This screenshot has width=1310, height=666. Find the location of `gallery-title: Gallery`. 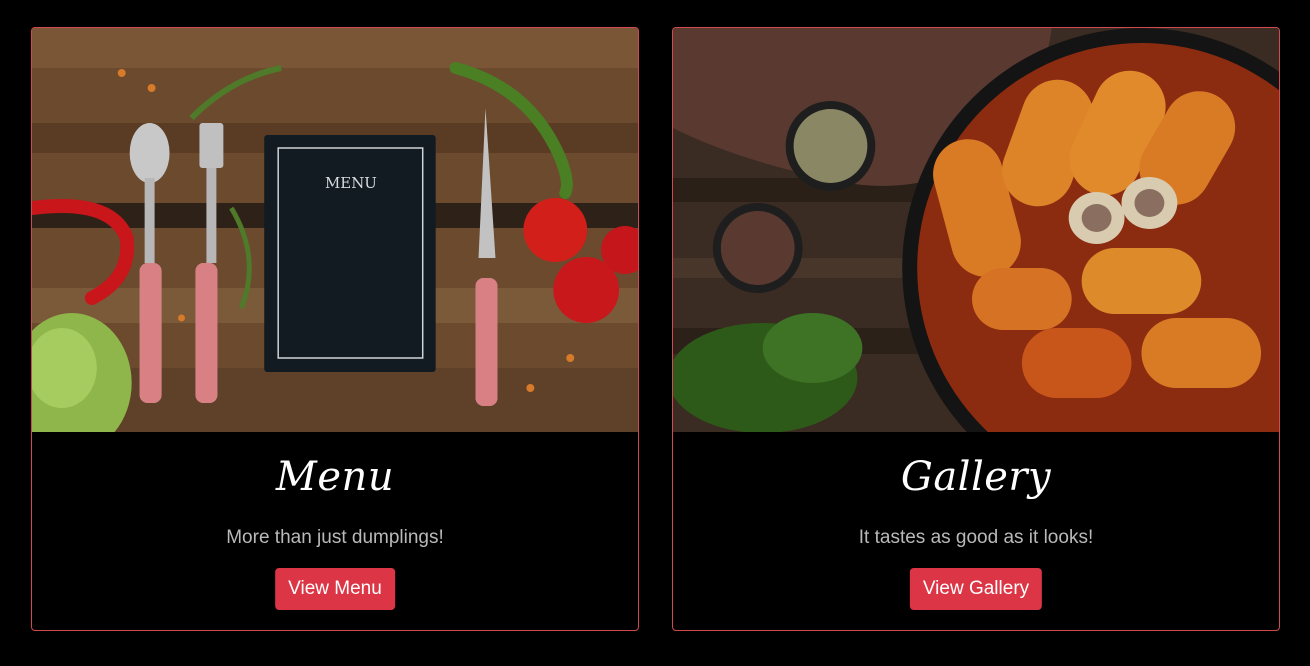

gallery-title: Gallery is located at coordinates (976, 477).